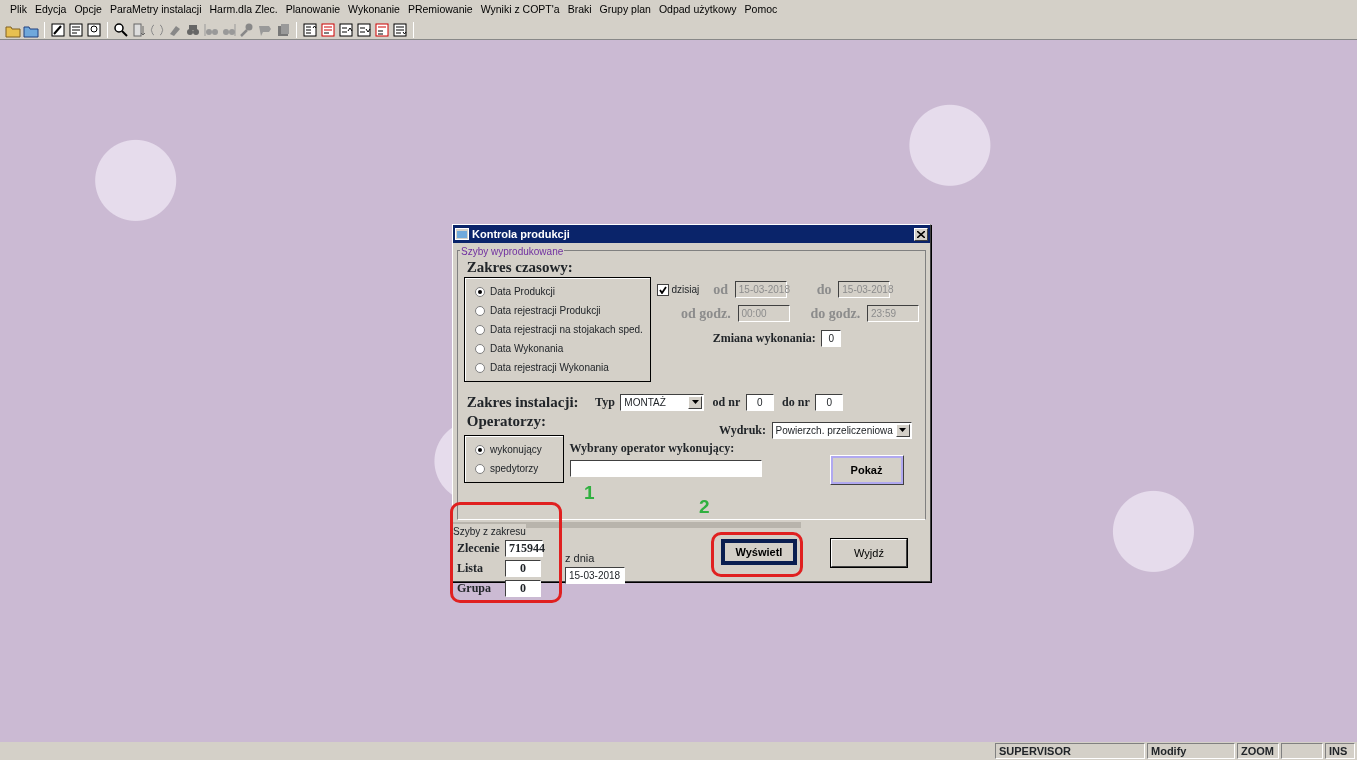 Image resolution: width=1357 pixels, height=760 pixels. What do you see at coordinates (662, 289) in the screenshot?
I see `check-icon` at bounding box center [662, 289].